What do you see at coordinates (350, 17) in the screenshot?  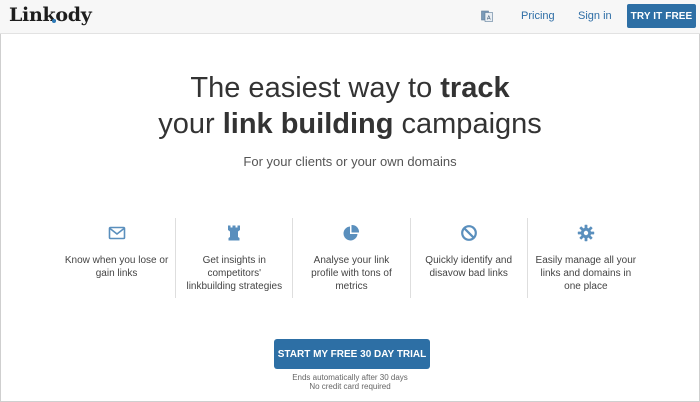 I see `top-navbar: Linkody A Pricing Sign in TRY IT FREE` at bounding box center [350, 17].